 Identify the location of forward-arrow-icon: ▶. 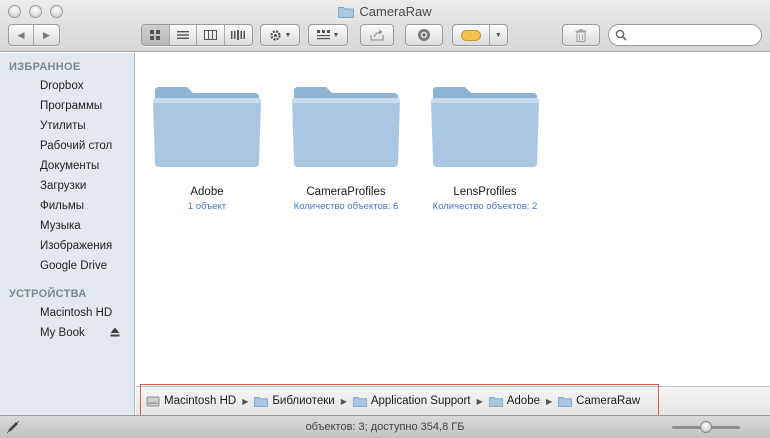
(46, 34).